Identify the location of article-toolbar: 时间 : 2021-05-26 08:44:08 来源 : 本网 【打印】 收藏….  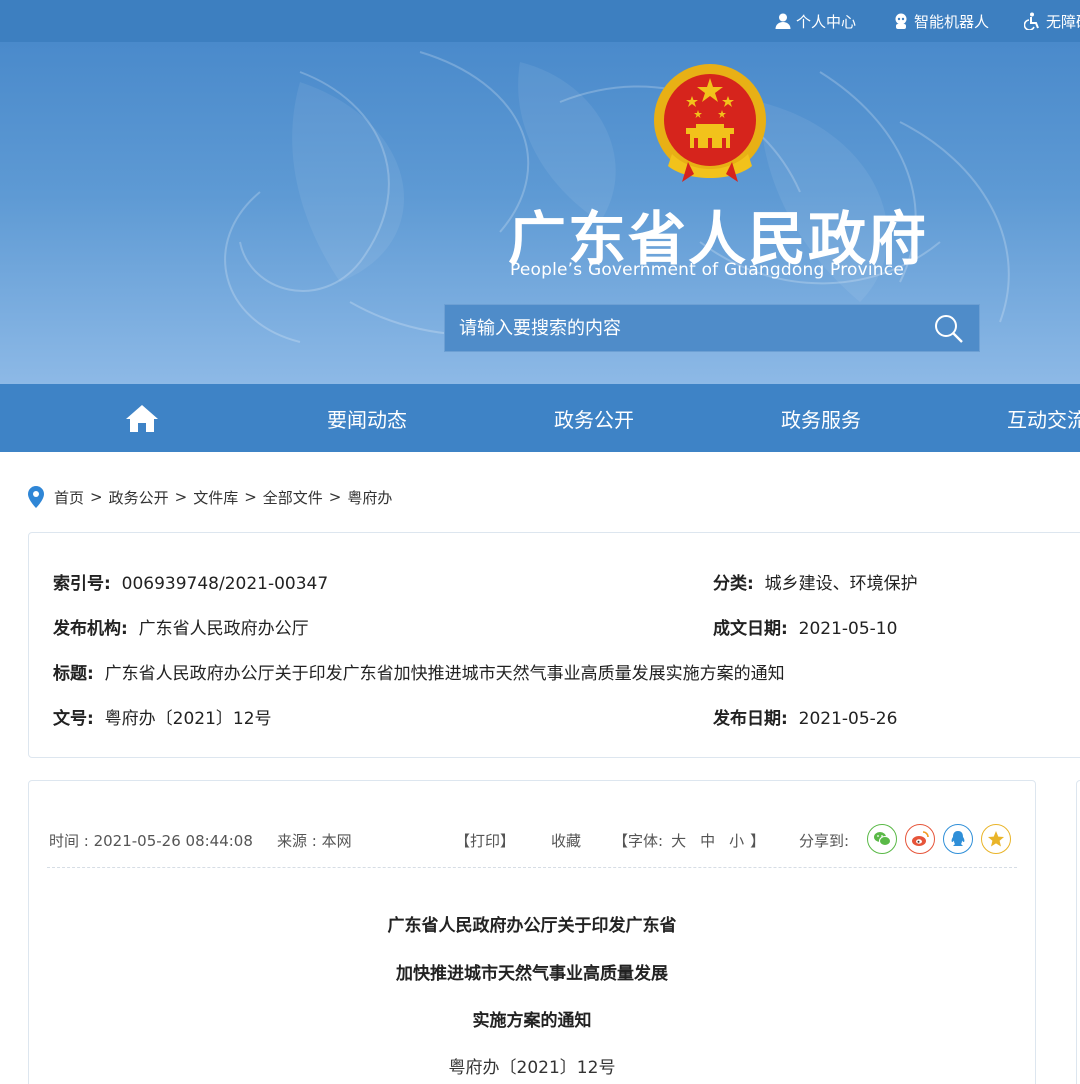
(532, 839).